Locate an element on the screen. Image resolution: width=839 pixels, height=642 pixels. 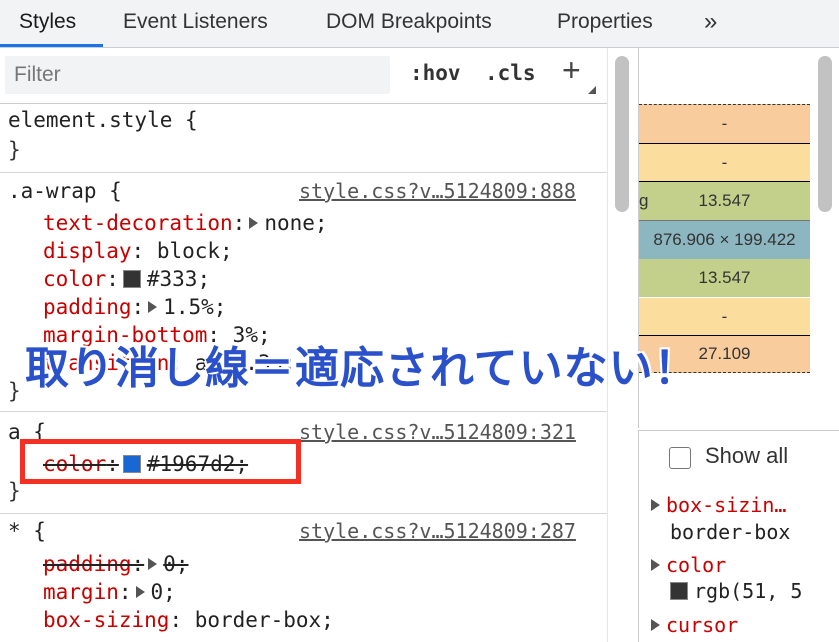
computed-value: border-box is located at coordinates (730, 532).